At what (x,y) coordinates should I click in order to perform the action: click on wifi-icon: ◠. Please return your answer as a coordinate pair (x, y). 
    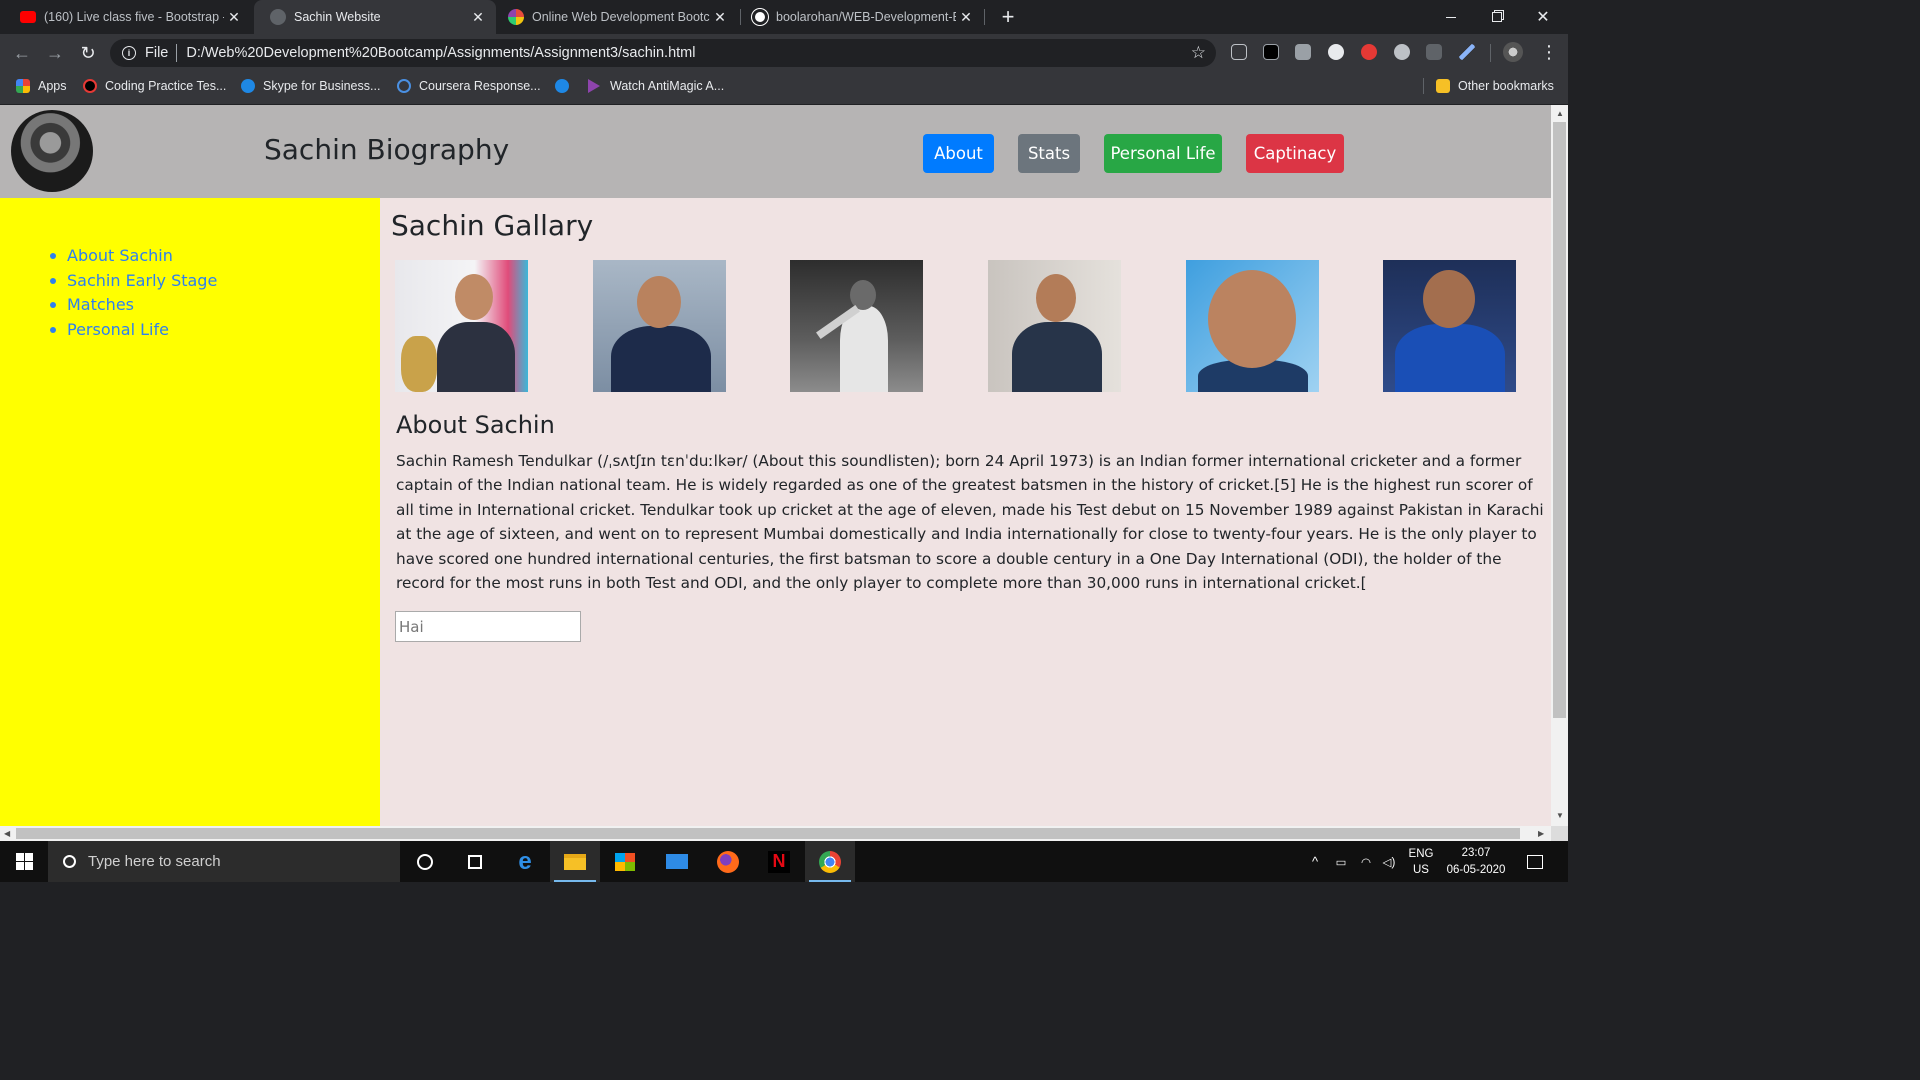
    Looking at the image, I should click on (1366, 861).